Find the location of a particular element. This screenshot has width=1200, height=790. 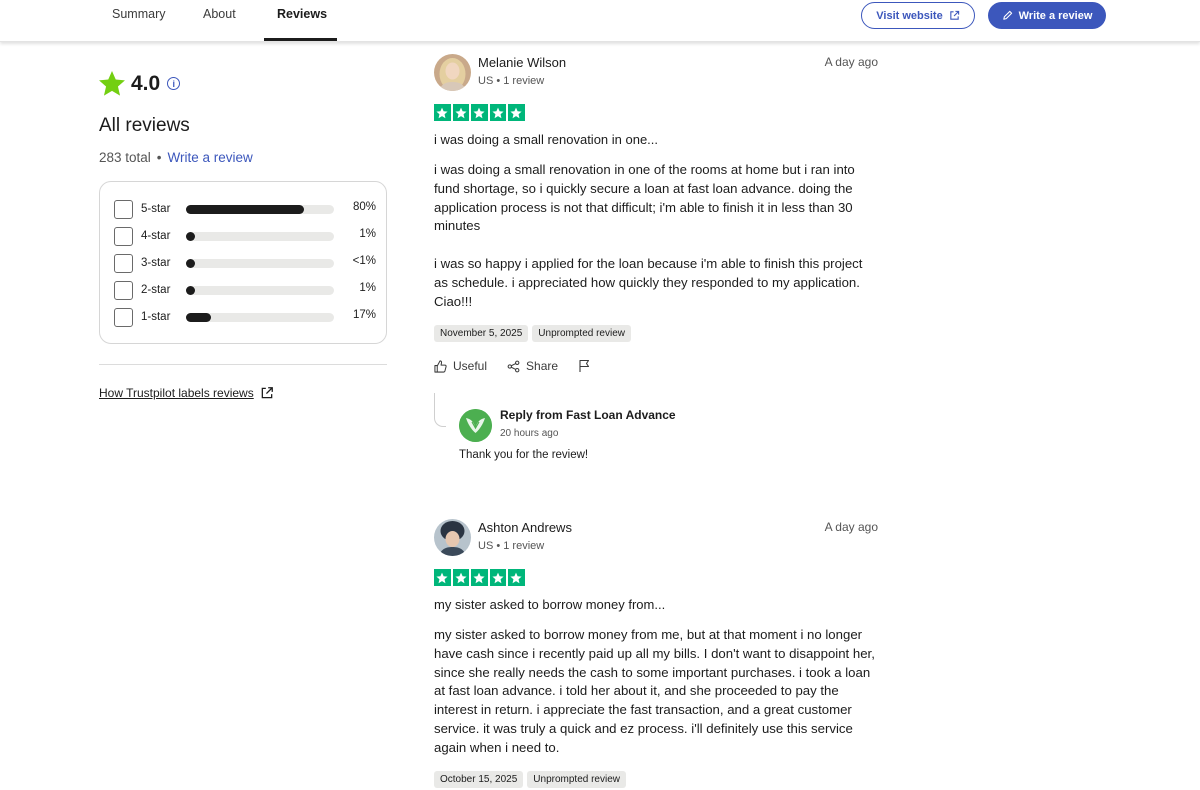

thumbs-up-icon is located at coordinates (440, 366).